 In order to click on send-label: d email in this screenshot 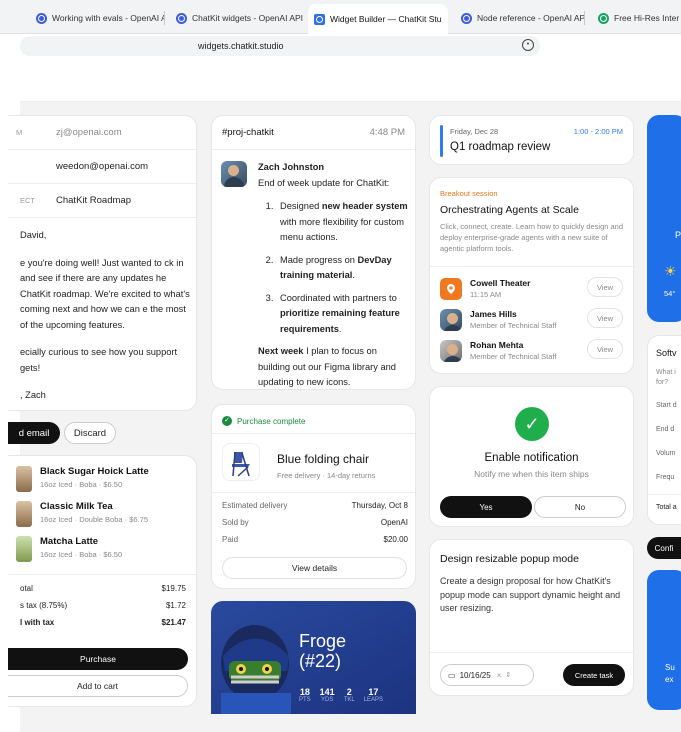, I will do `click(34, 433)`.